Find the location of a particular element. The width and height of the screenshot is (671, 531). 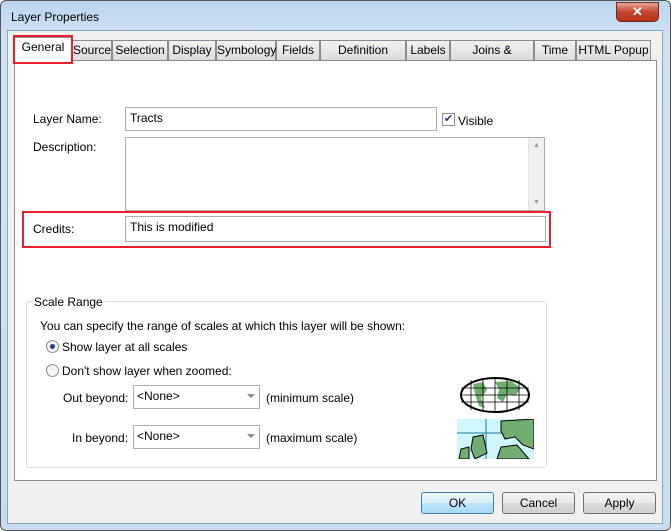

tab-html-popup: HTML Popup is located at coordinates (613, 50).